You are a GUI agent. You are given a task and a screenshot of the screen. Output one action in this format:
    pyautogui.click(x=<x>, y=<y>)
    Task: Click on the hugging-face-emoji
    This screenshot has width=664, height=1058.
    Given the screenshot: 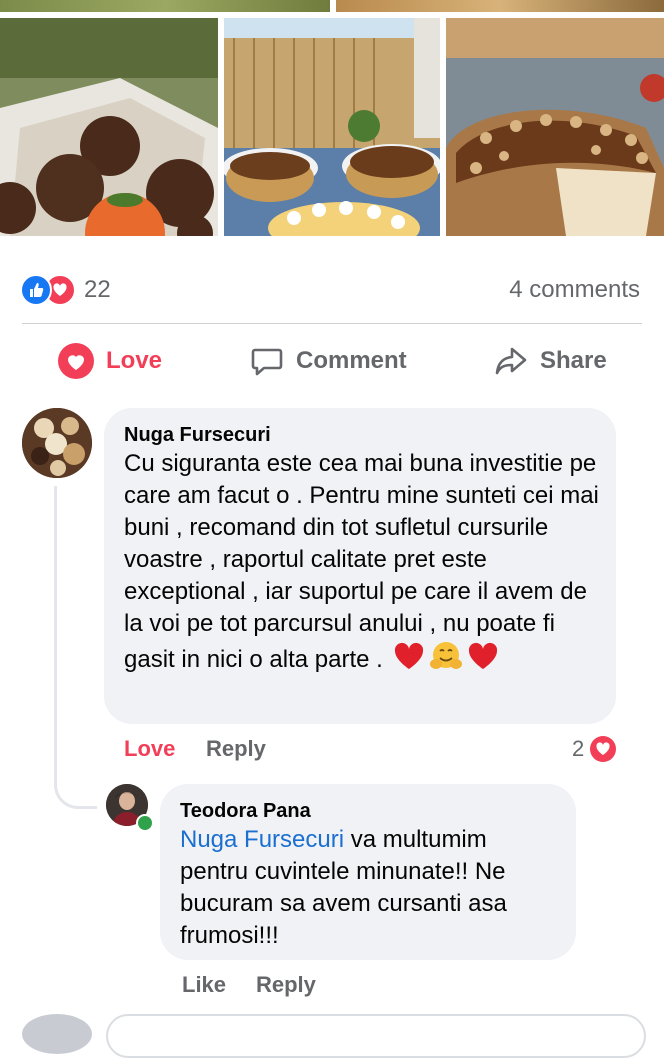 What is the action you would take?
    pyautogui.click(x=446, y=660)
    